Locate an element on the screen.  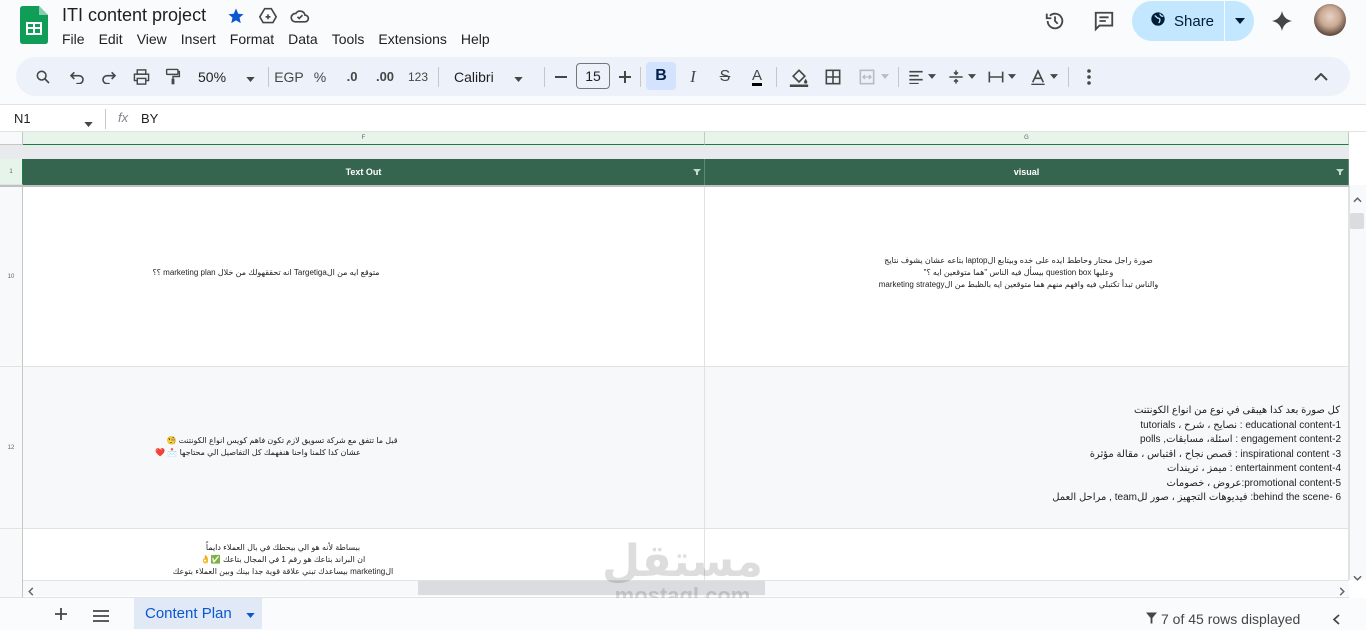
vertical-scroll-thumb is located at coordinates (1357, 221).